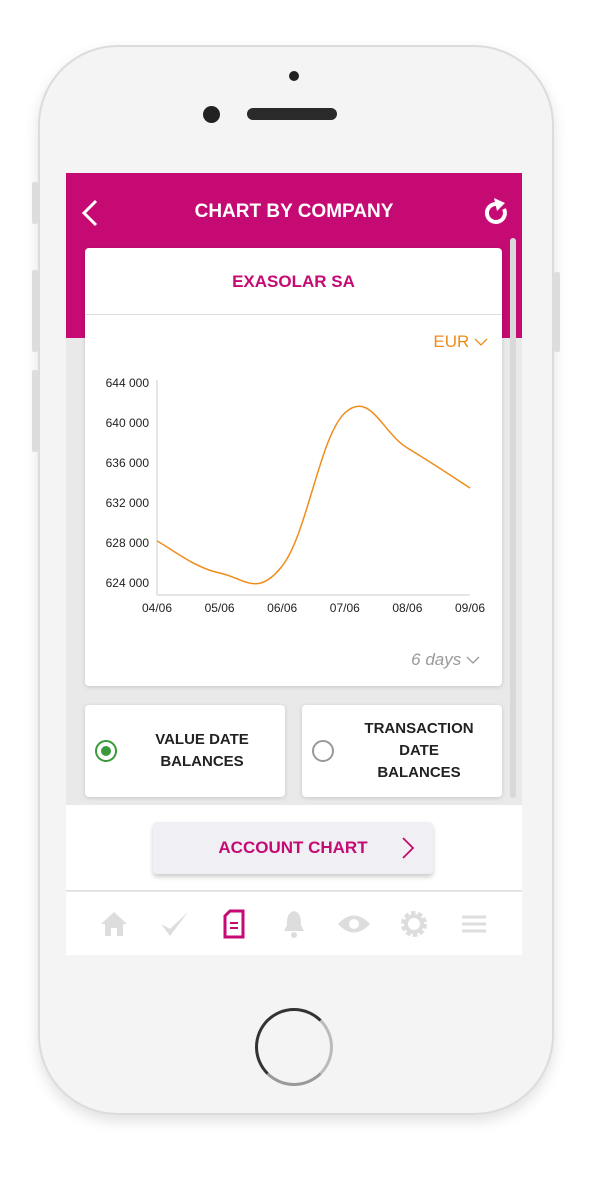  What do you see at coordinates (408, 848) in the screenshot?
I see `chevron-right-icon` at bounding box center [408, 848].